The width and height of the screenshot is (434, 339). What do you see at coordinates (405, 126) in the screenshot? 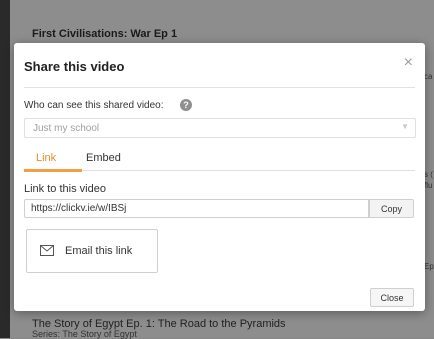
I see `chevron-down-icon: ▼` at bounding box center [405, 126].